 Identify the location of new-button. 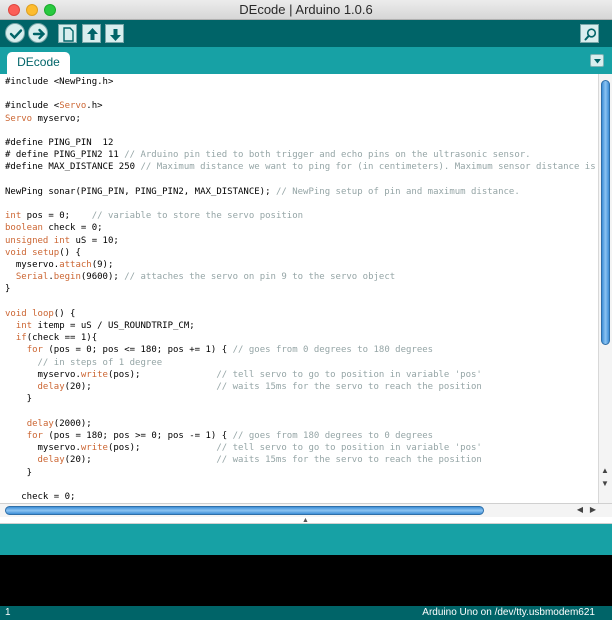
(67, 33).